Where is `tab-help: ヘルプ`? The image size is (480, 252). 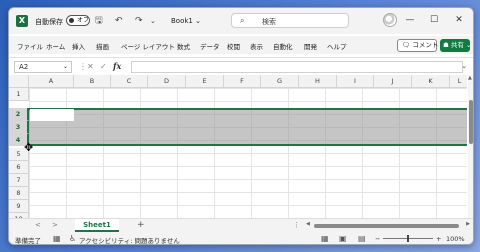 tab-help: ヘルプ is located at coordinates (337, 46).